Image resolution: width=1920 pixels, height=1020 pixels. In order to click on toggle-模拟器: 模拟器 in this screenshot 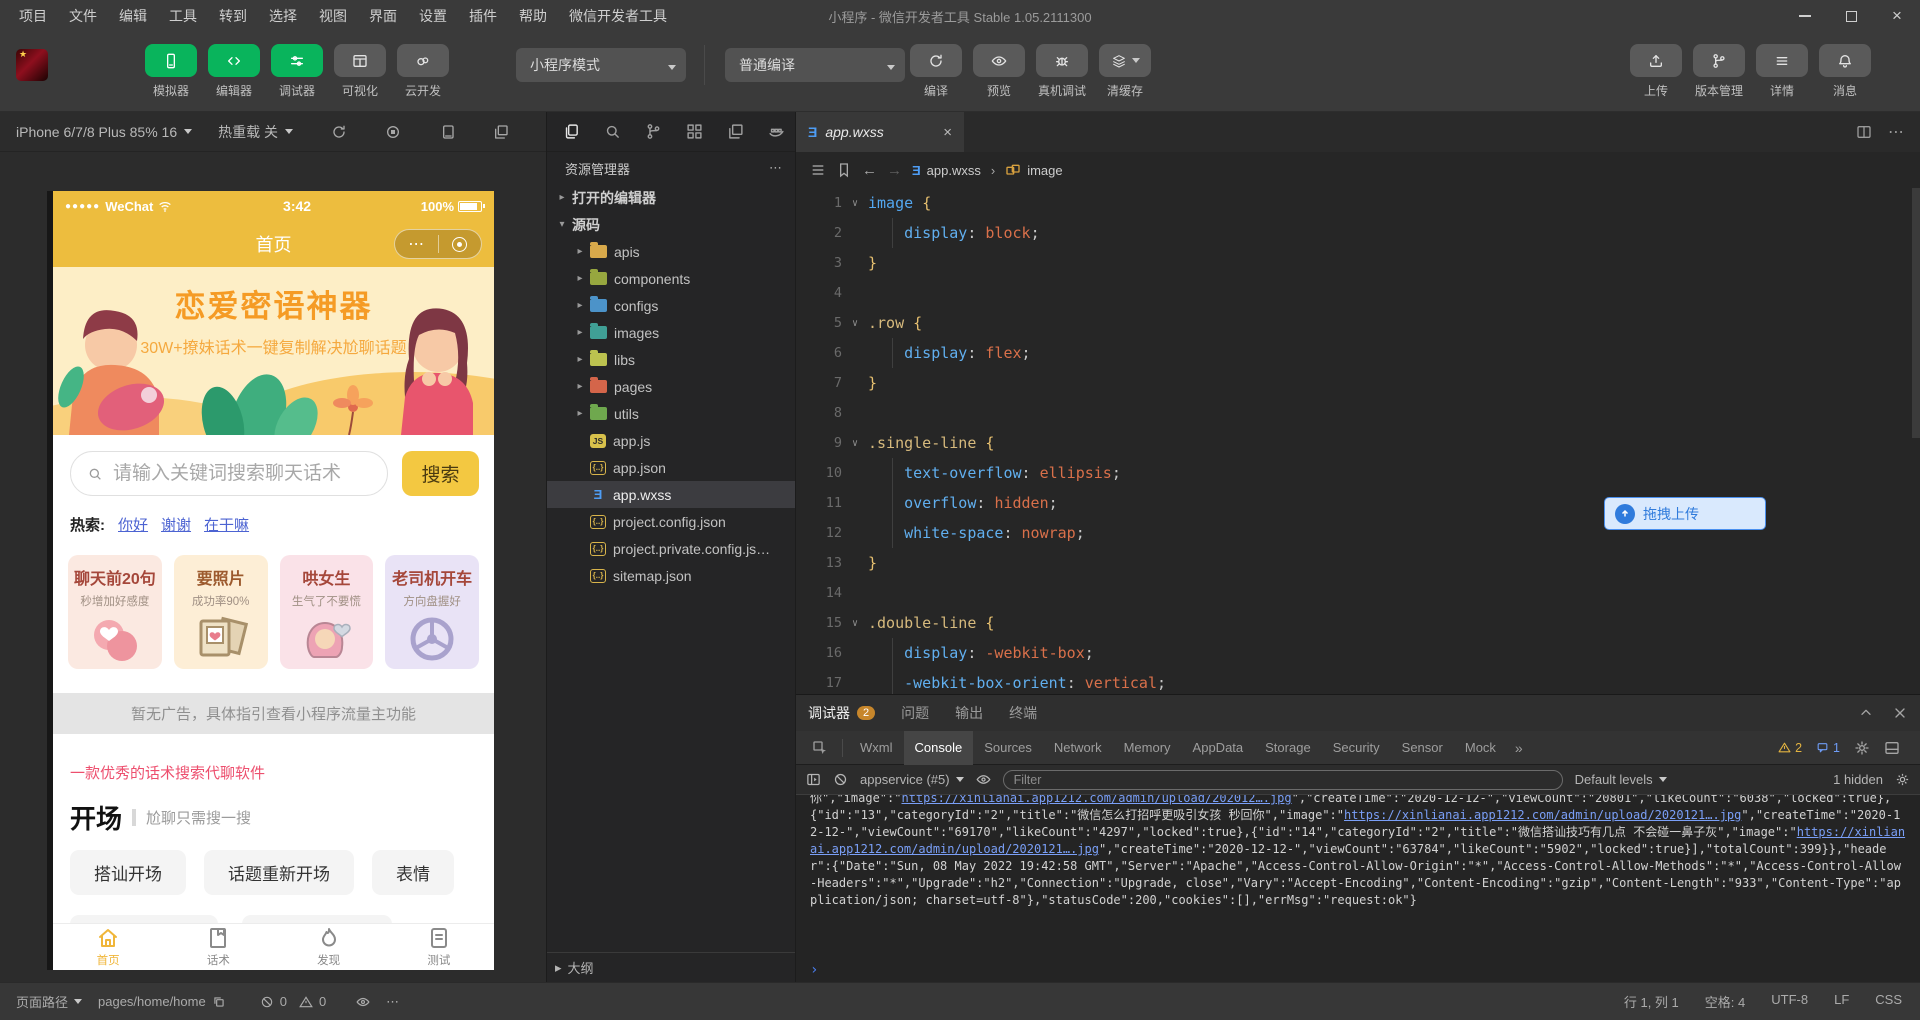, I will do `click(171, 71)`.